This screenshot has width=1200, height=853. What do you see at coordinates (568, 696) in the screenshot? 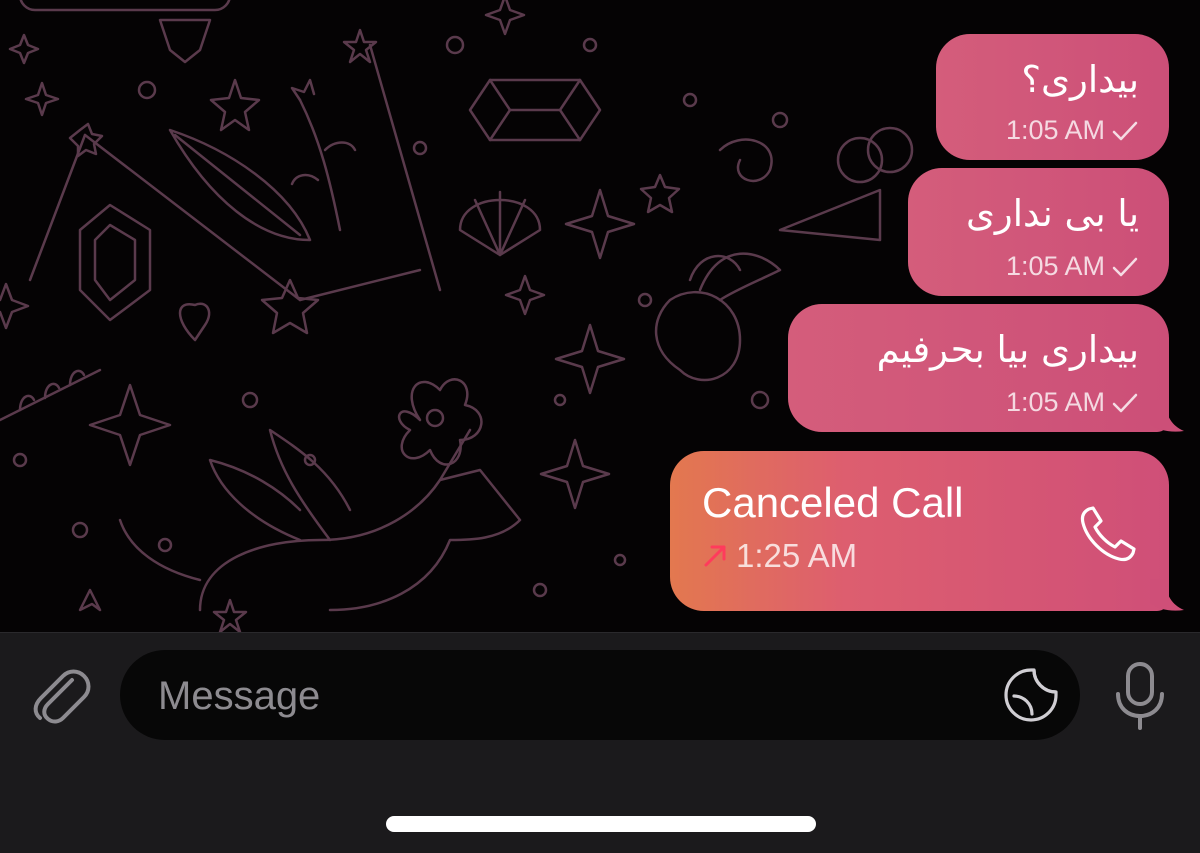
I see `message-input` at bounding box center [568, 696].